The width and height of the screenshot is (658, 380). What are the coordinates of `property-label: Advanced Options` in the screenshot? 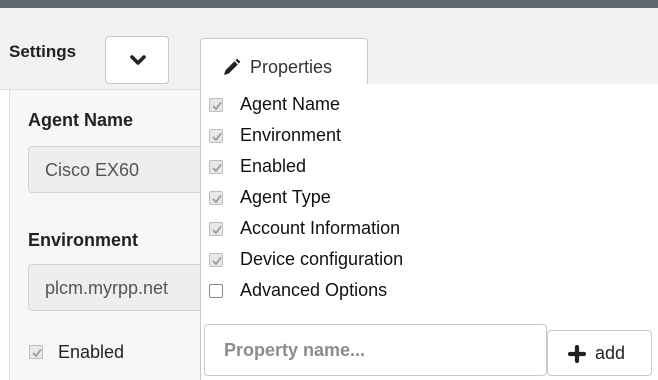 It's located at (314, 290).